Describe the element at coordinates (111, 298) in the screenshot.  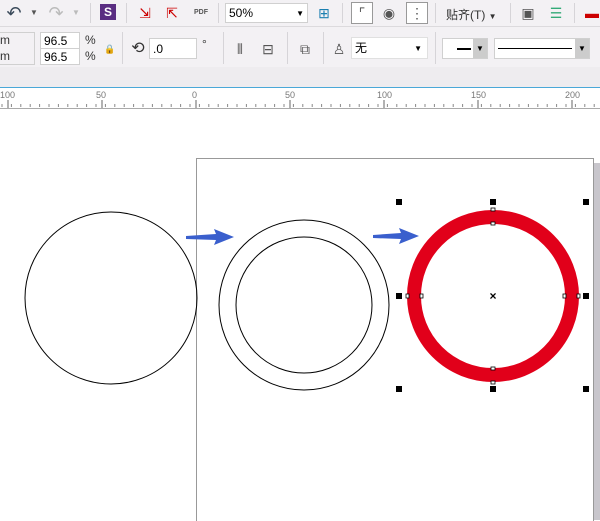
I see `original-circle` at that location.